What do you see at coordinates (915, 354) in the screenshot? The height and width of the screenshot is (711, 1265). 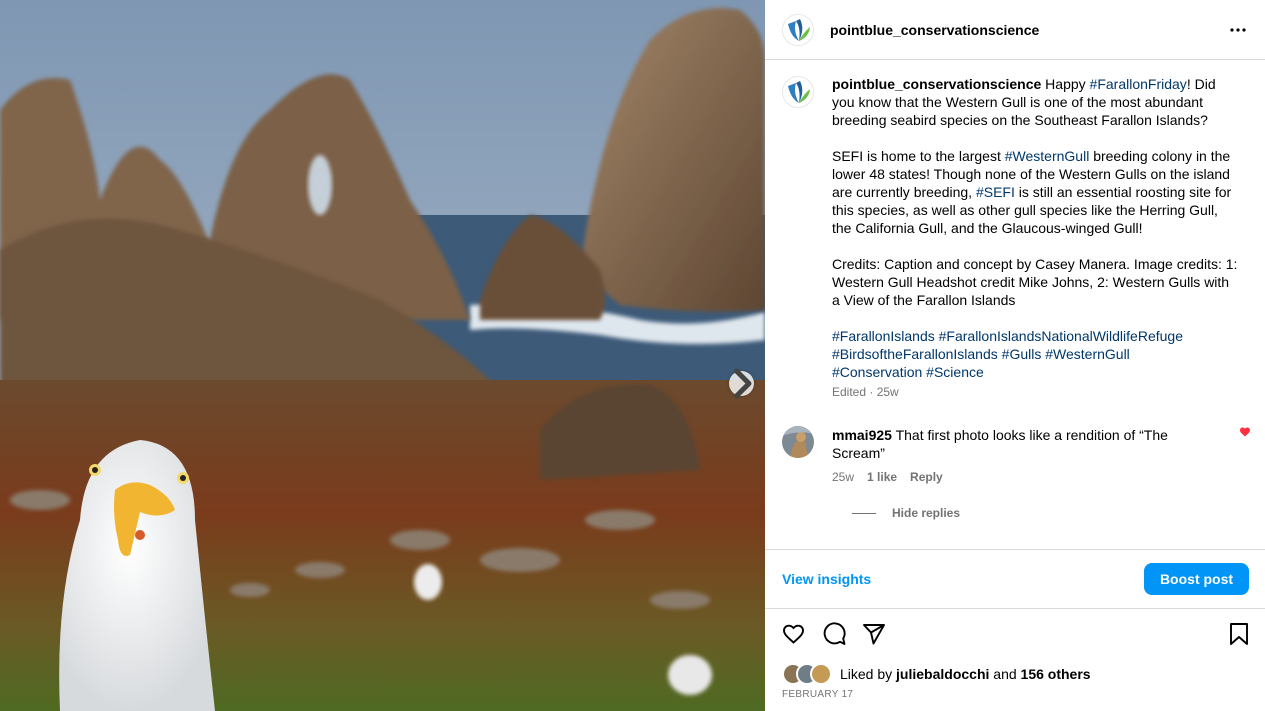 I see `hashtag-link: #BirdsoftheFarallonIslands` at bounding box center [915, 354].